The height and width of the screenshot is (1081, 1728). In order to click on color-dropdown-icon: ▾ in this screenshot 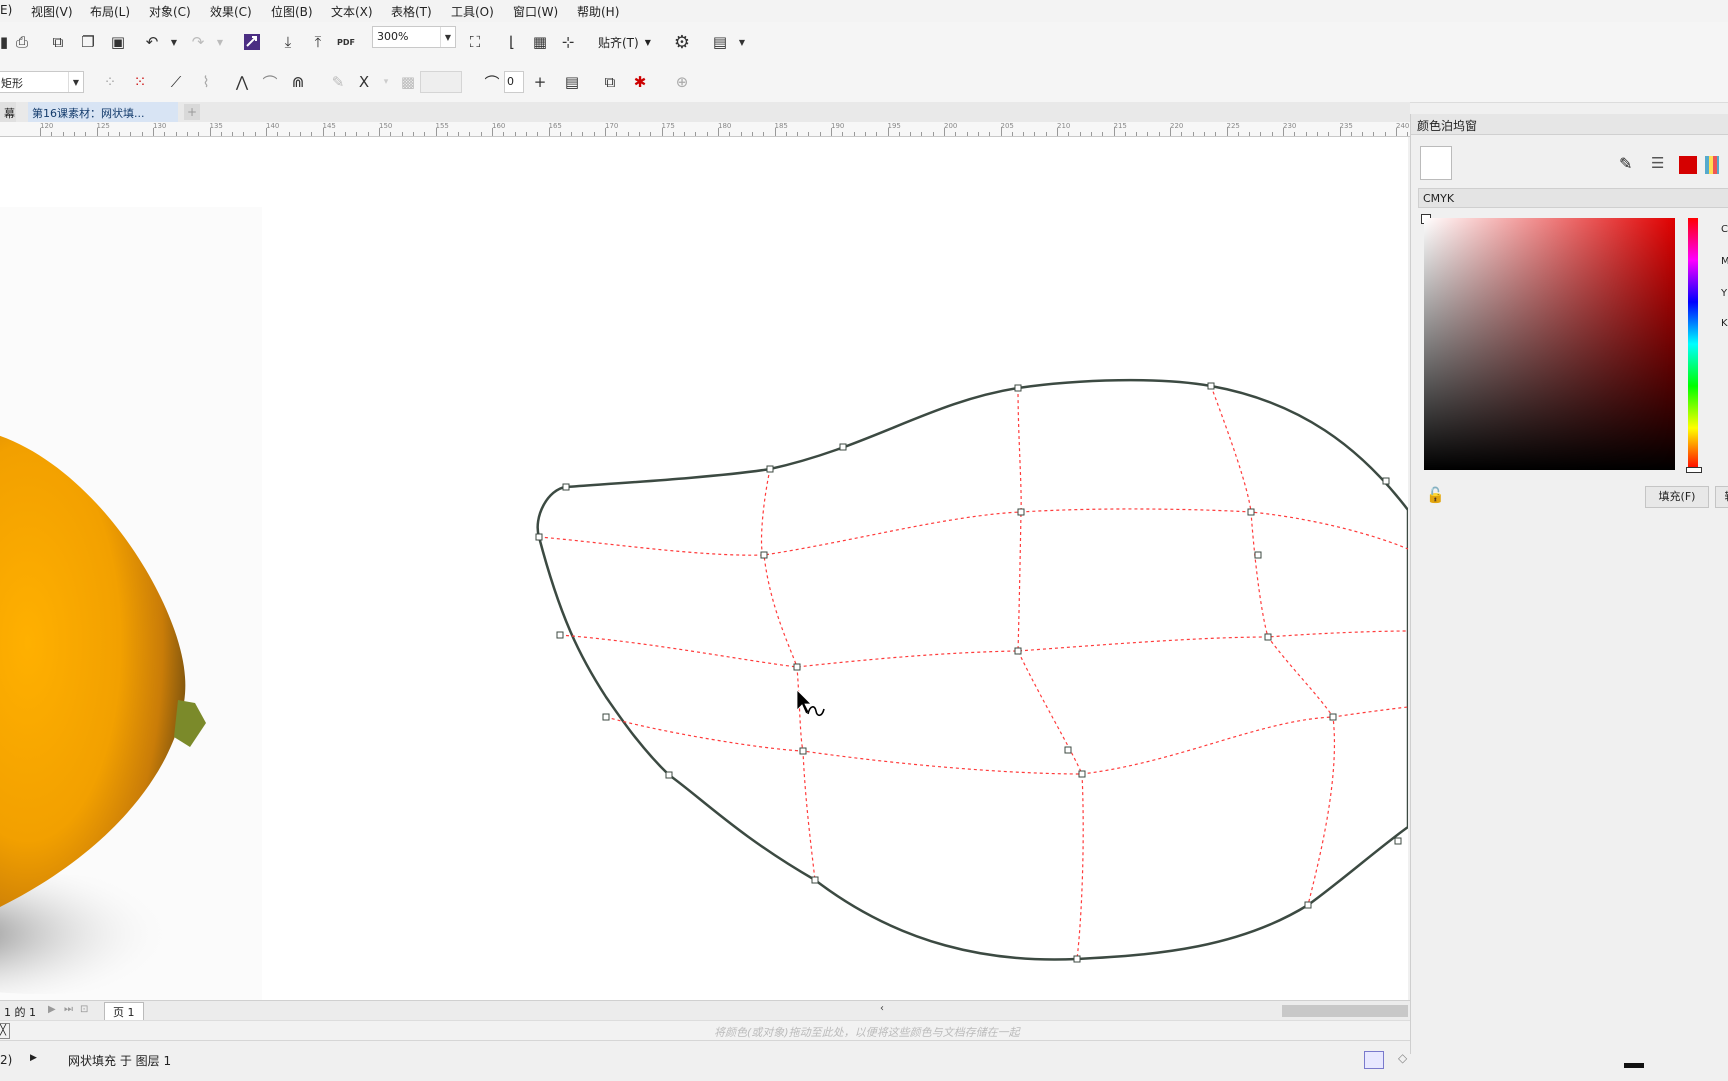, I will do `click(386, 82)`.